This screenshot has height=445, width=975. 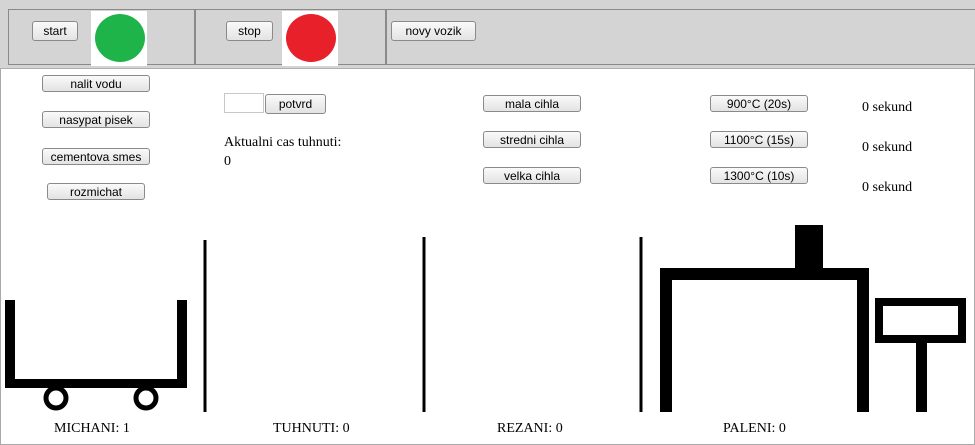 I want to click on station-hardening-label: TUHNUTI: 0, so click(x=311, y=428).